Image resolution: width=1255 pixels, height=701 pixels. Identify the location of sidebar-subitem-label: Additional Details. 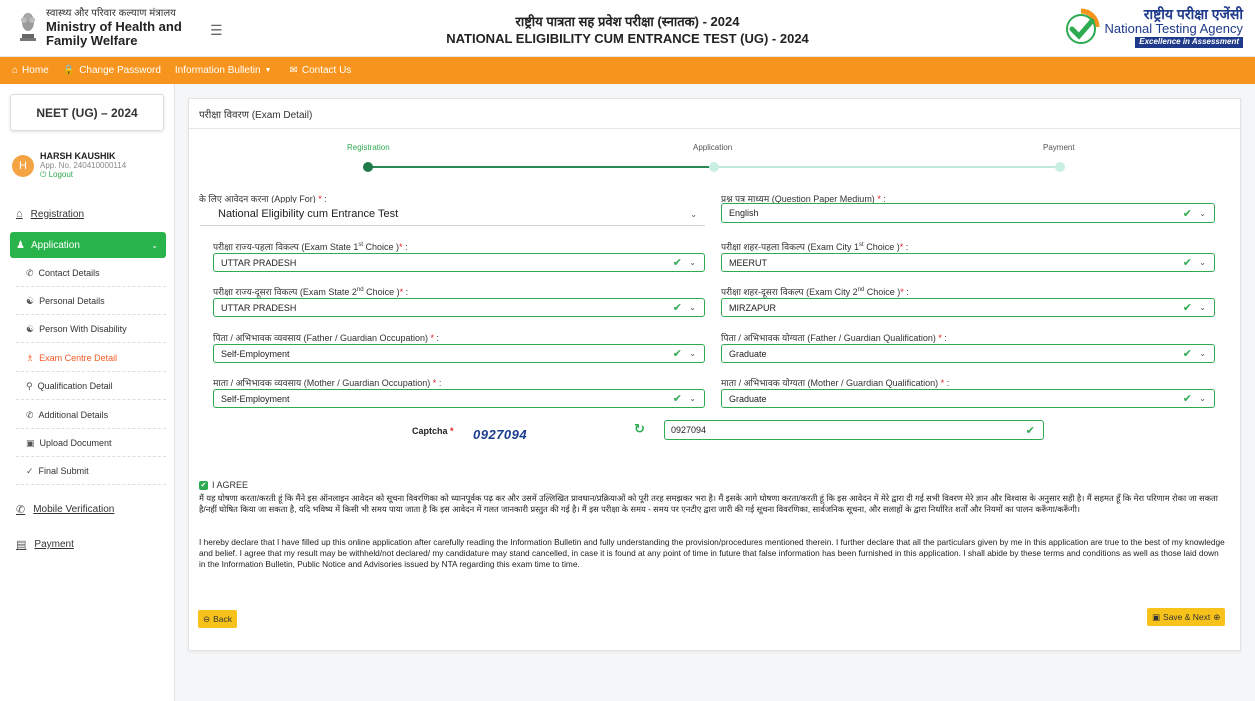
(73, 415).